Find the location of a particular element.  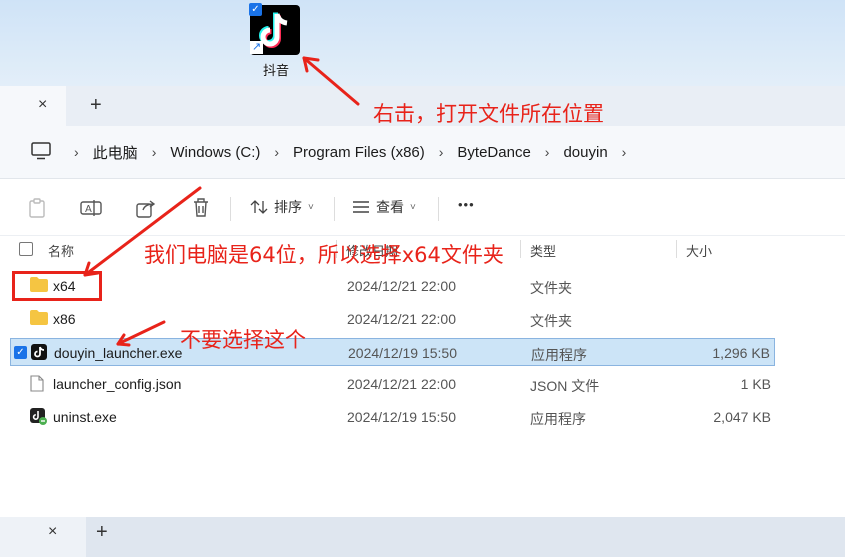

annotation-dont-choose: 不要选择这个 is located at coordinates (243, 340).